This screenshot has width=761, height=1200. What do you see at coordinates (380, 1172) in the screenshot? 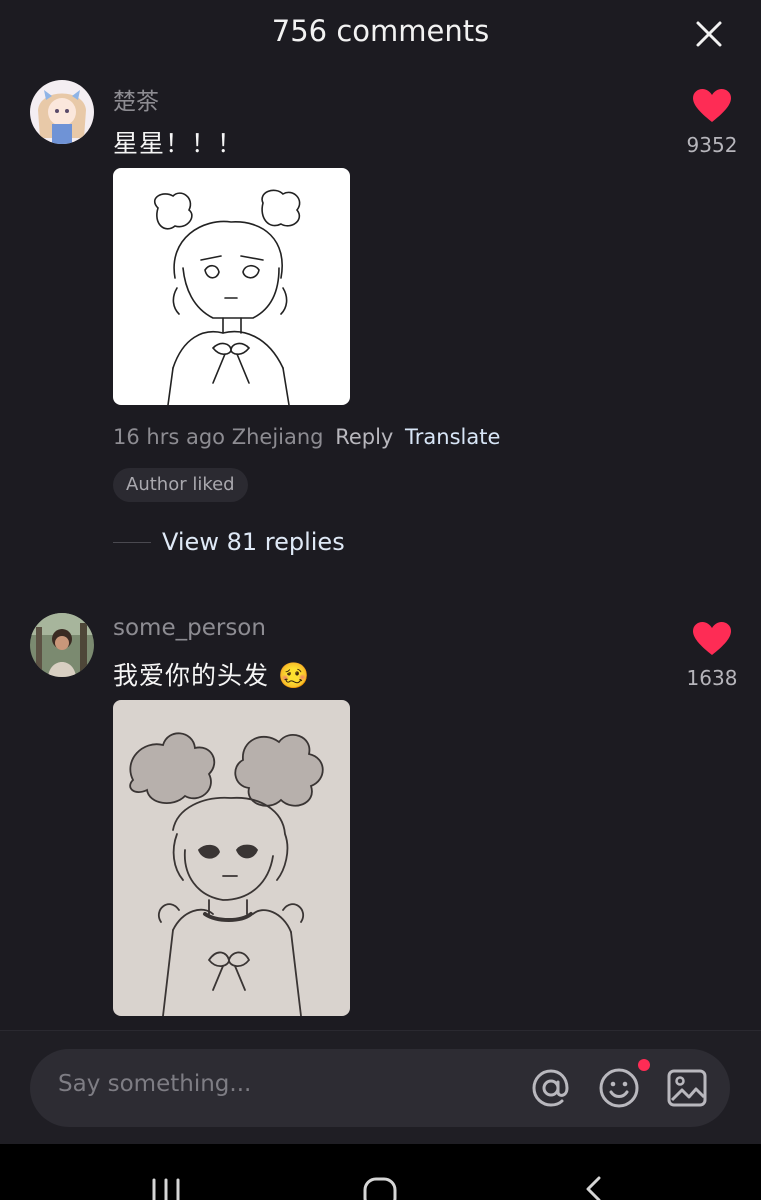
I see `system-navigation-bar` at bounding box center [380, 1172].